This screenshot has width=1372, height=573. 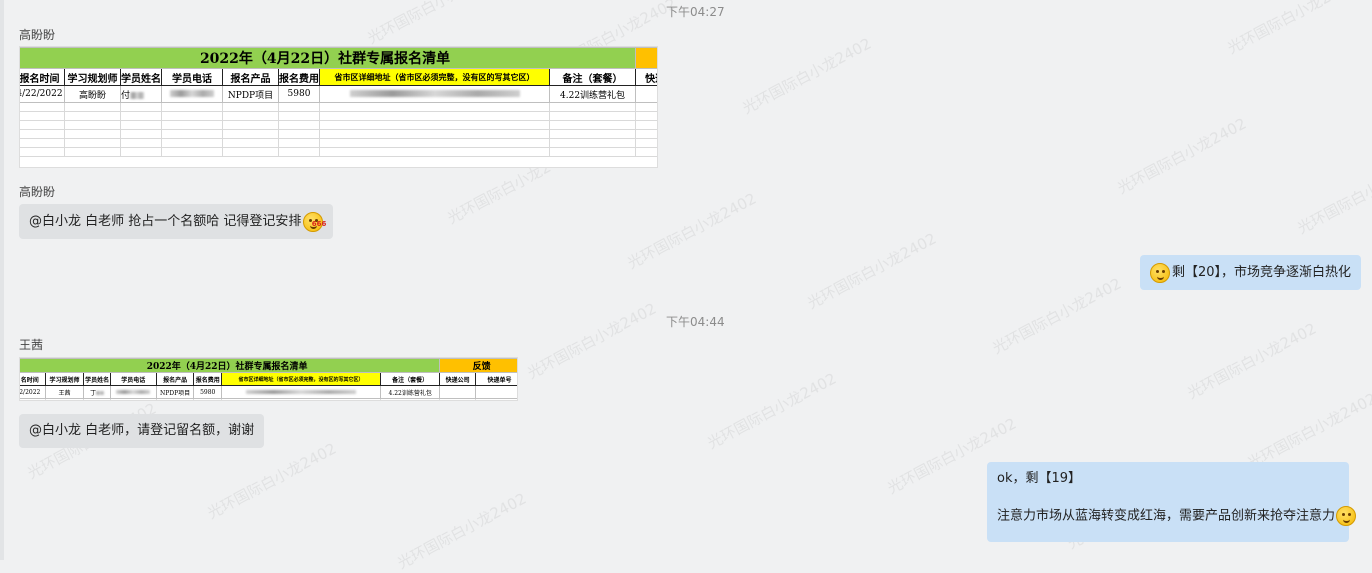 What do you see at coordinates (695, 12) in the screenshot?
I see `timestamp: 下午04:27` at bounding box center [695, 12].